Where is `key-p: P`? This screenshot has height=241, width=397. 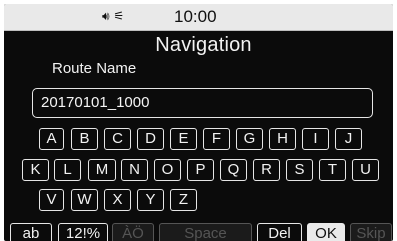
key-p: P is located at coordinates (200, 170).